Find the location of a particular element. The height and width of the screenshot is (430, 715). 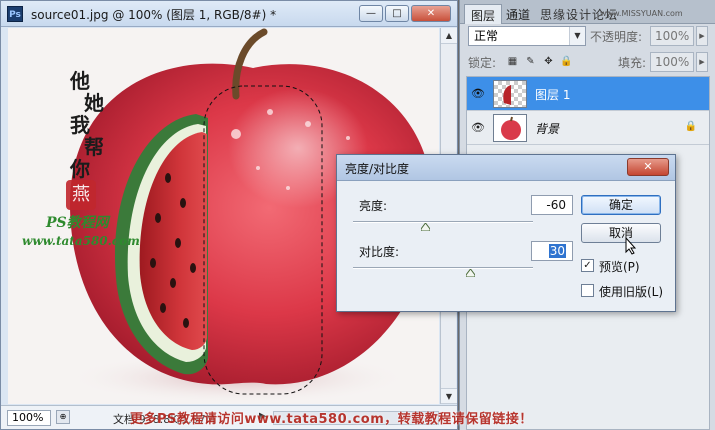

close-button: ✕ is located at coordinates (431, 13).